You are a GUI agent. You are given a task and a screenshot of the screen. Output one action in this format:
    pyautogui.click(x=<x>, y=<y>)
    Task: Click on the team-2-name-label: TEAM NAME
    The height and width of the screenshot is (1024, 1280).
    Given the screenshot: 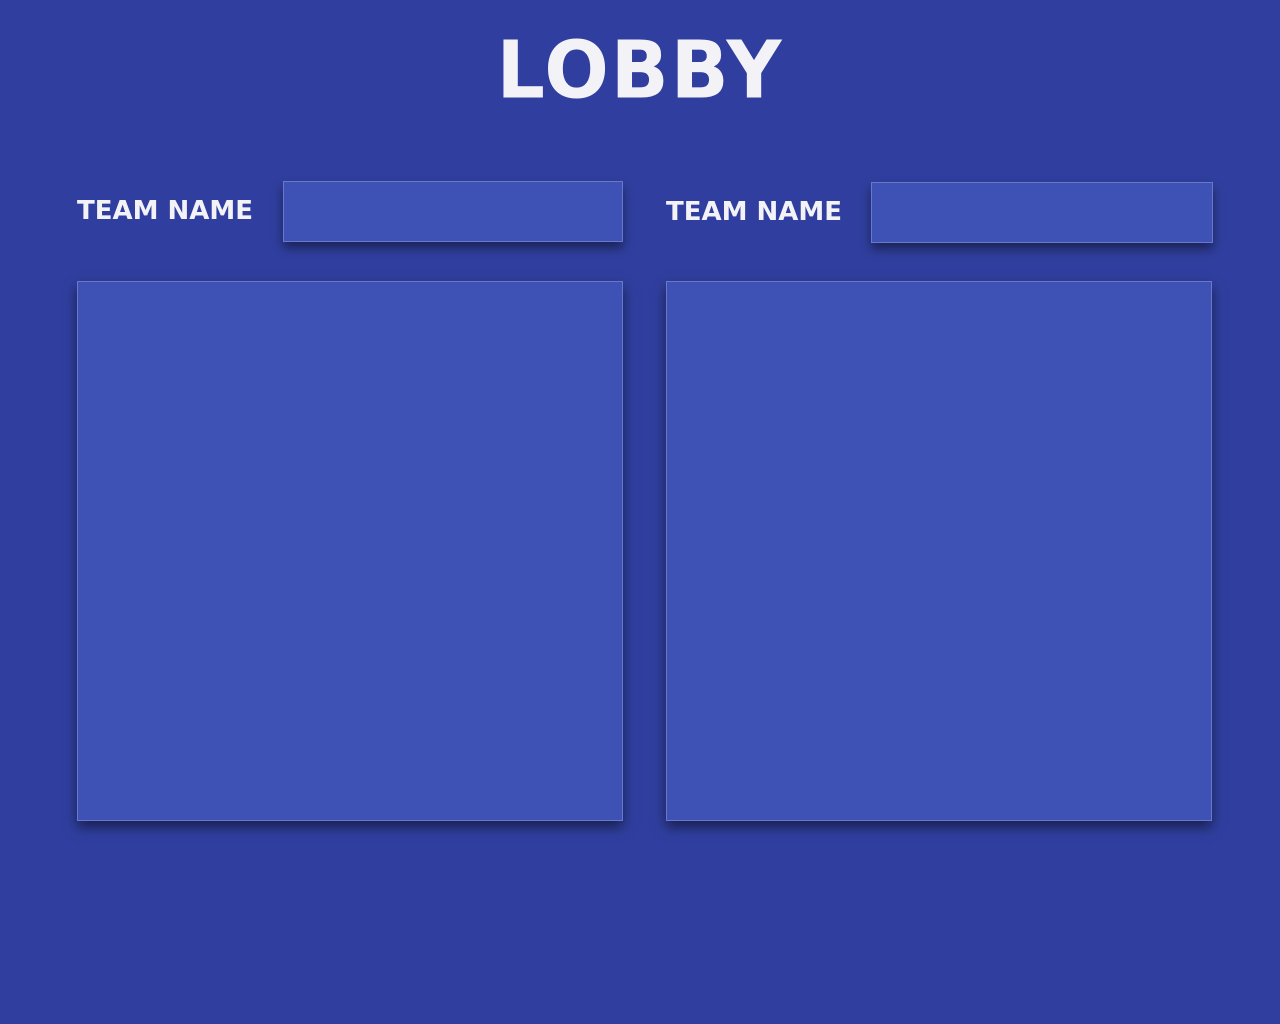 What is the action you would take?
    pyautogui.click(x=754, y=212)
    